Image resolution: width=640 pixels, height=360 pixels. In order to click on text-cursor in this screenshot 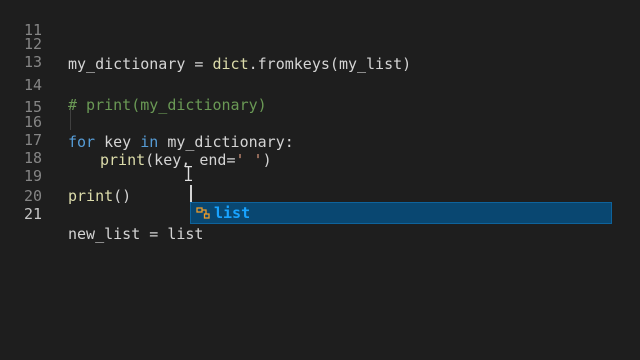, I will do `click(191, 194)`.